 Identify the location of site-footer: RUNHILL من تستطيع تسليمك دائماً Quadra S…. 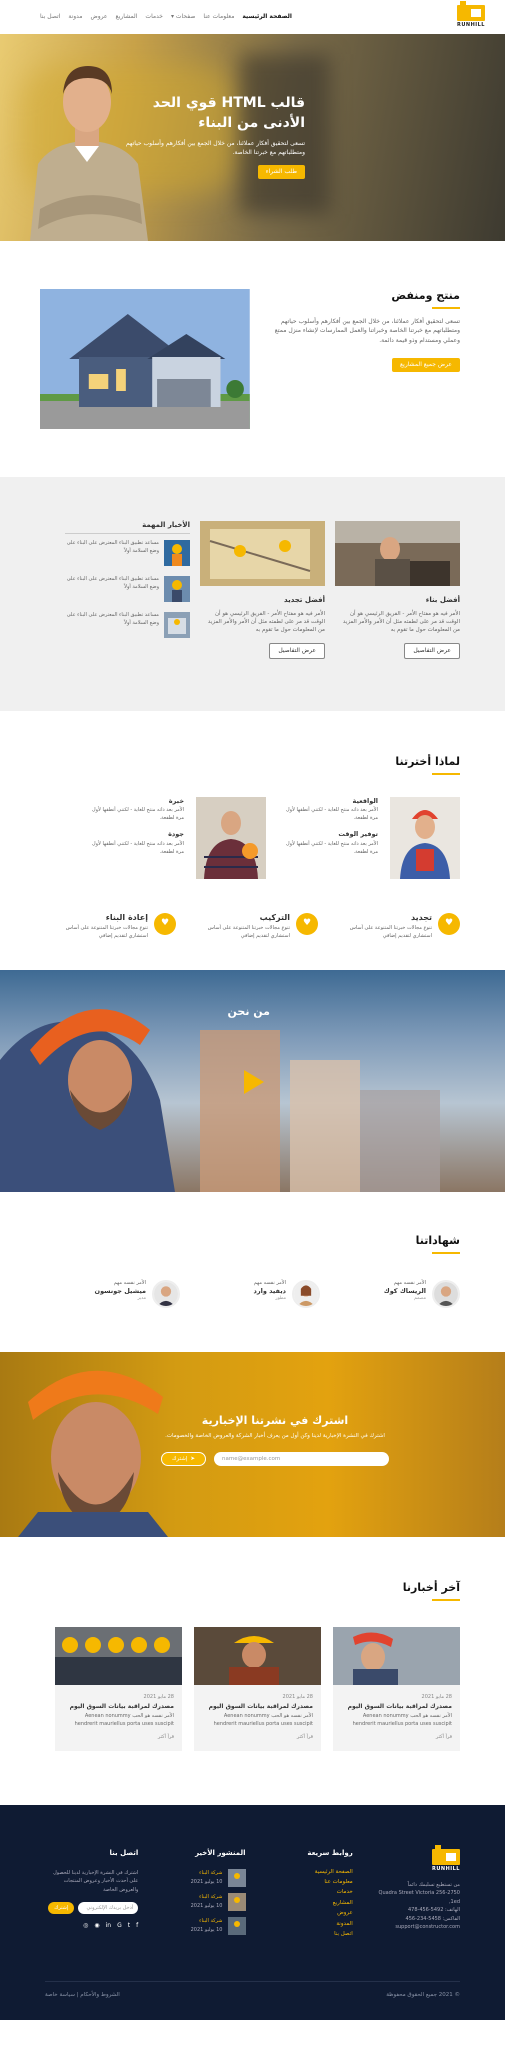
(252, 1912).